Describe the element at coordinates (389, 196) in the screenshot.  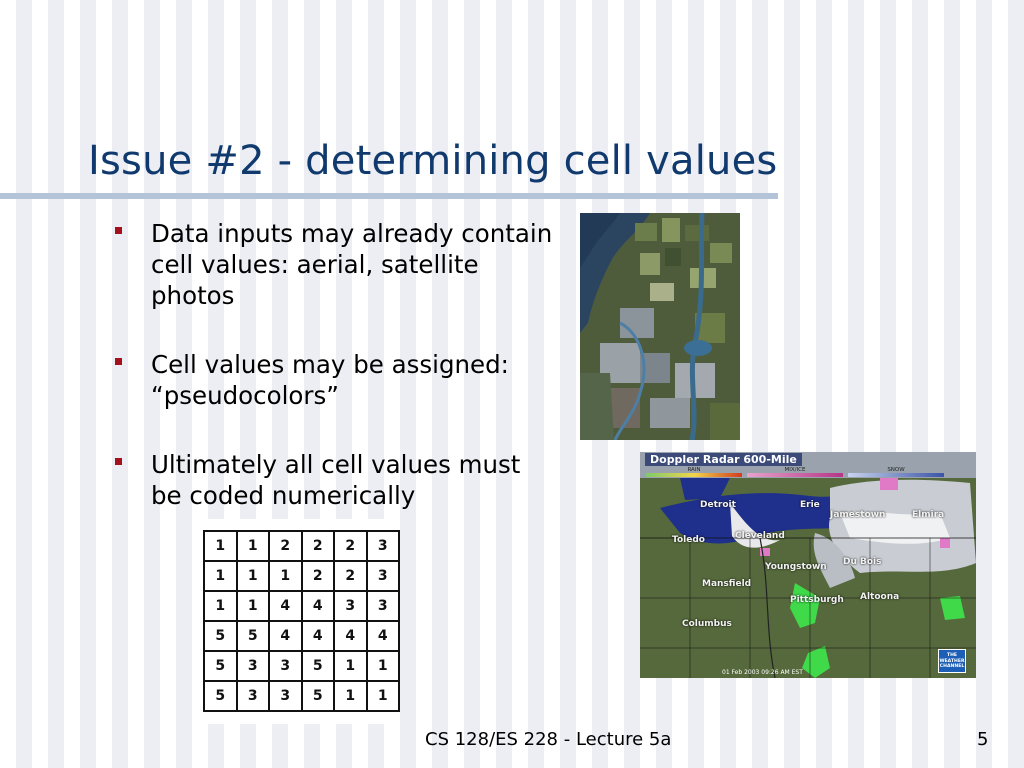
I see `title-underline` at that location.